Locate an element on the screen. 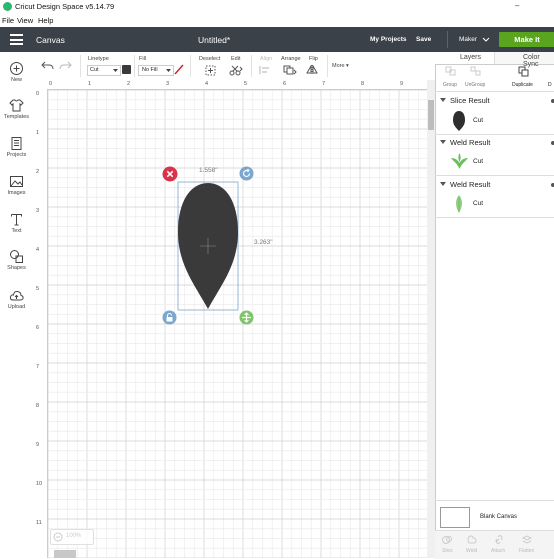 The width and height of the screenshot is (554, 559). vertical-scrollbar is located at coordinates (431, 319).